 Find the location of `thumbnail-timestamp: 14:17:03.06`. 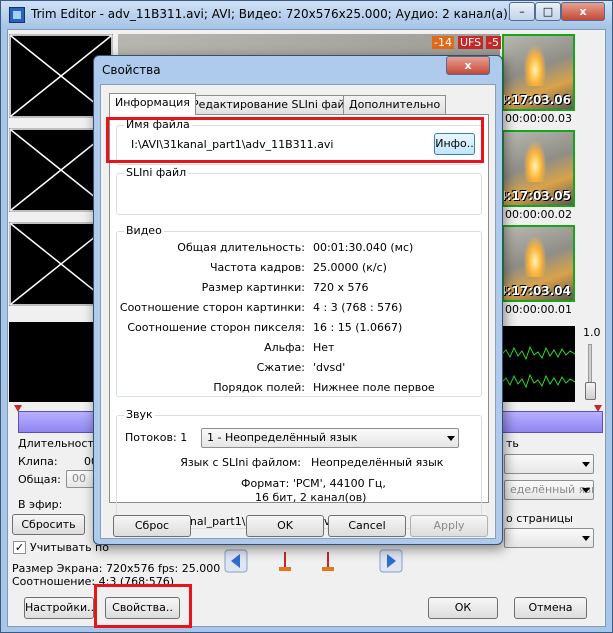

thumbnail-timestamp: 14:17:03.06 is located at coordinates (537, 100).